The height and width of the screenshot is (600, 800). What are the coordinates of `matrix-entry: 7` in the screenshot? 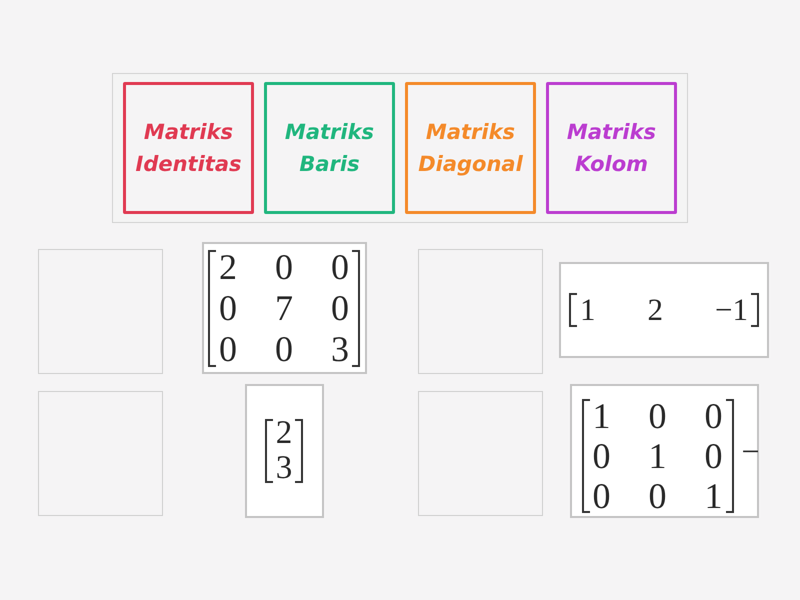 It's located at (284, 308).